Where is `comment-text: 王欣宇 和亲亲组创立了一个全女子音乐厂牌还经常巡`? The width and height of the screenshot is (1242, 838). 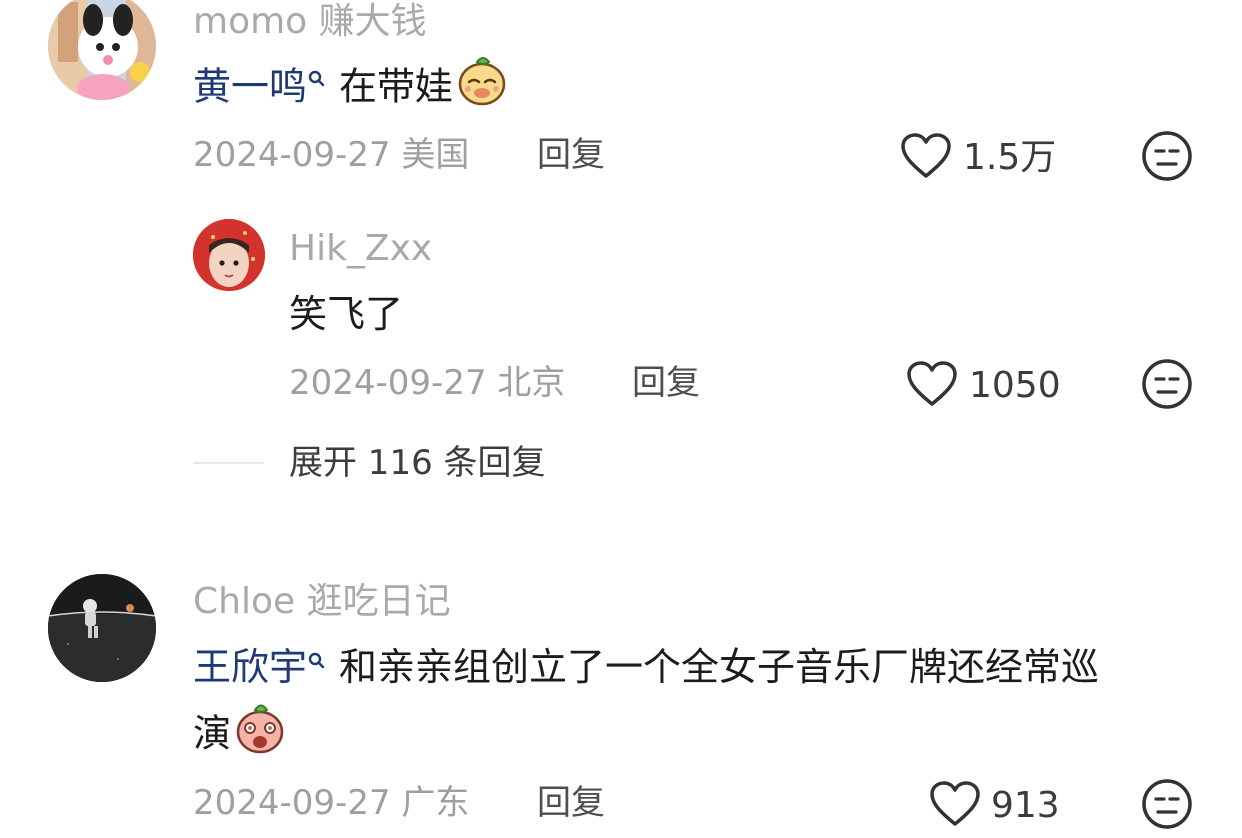 comment-text: 王欣宇 和亲亲组创立了一个全女子音乐厂牌还经常巡 is located at coordinates (646, 667).